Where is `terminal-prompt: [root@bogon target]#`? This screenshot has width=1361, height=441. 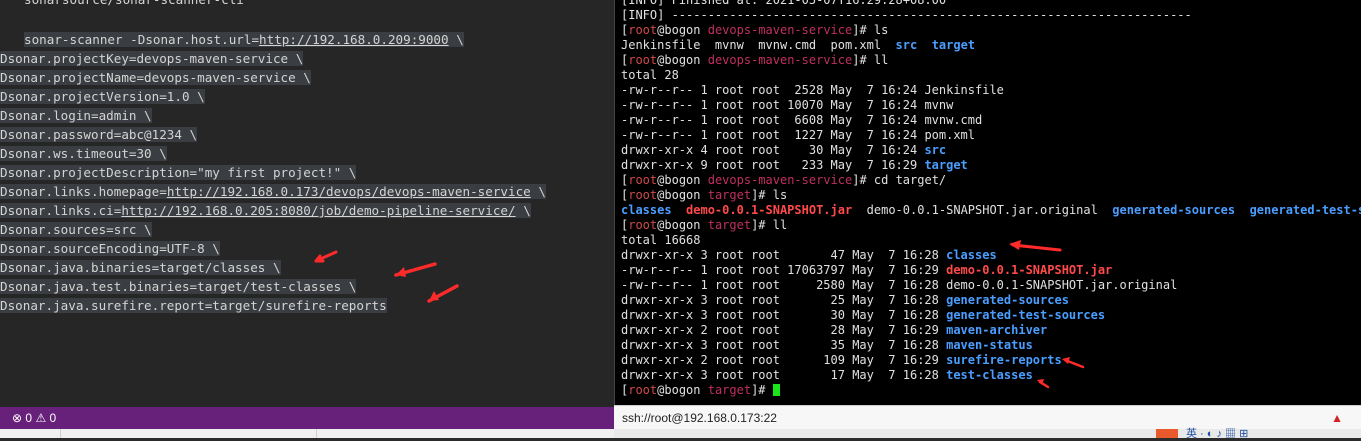
terminal-prompt: [root@bogon target]# is located at coordinates (700, 390).